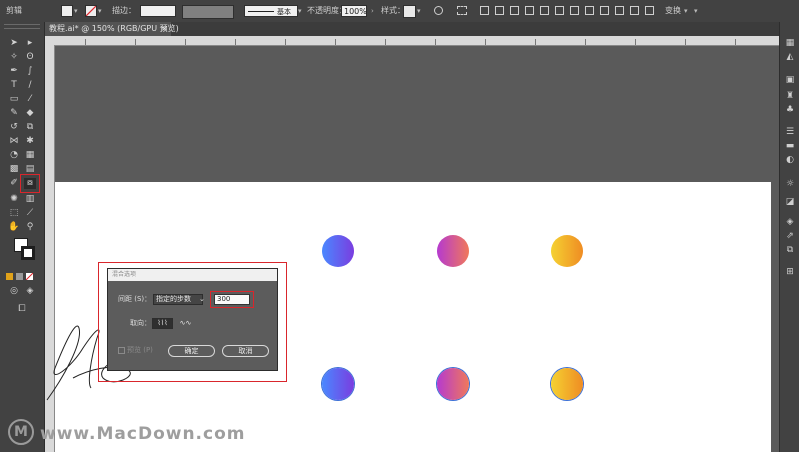 The height and width of the screenshot is (452, 799). What do you see at coordinates (208, 12) in the screenshot?
I see `variable-width-field` at bounding box center [208, 12].